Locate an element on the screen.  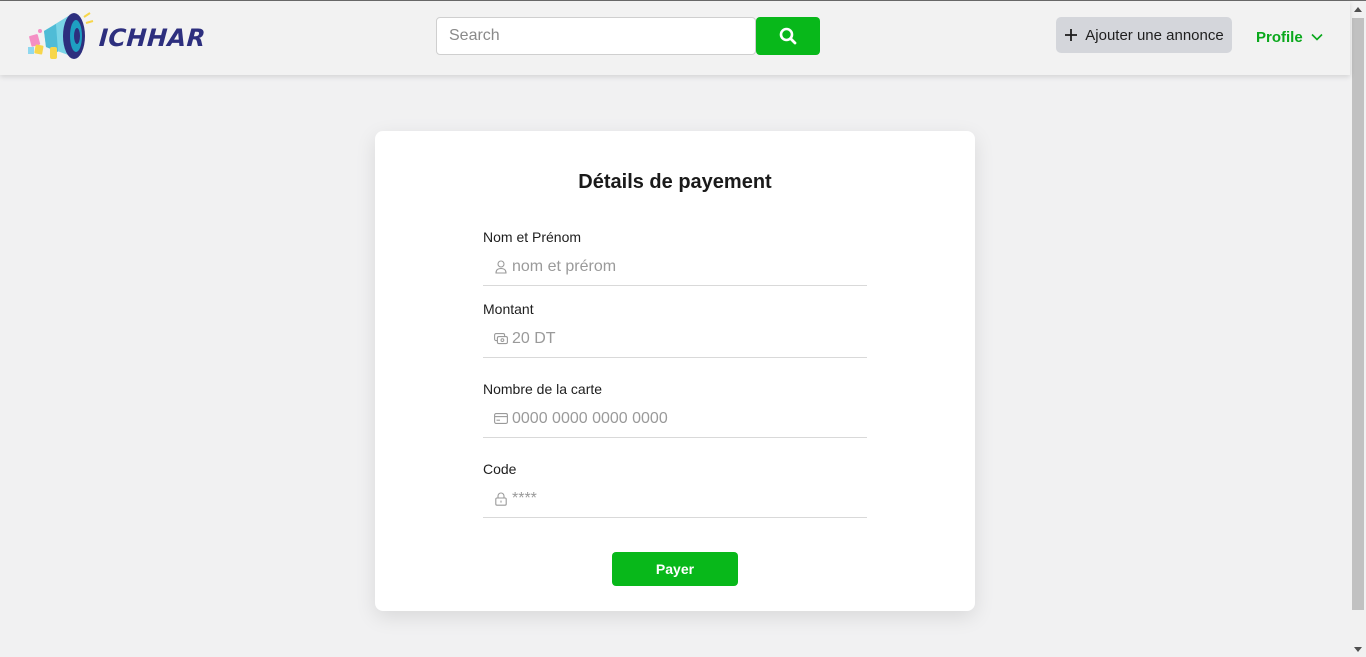
brand-logo: ICHHAR is located at coordinates (116, 36).